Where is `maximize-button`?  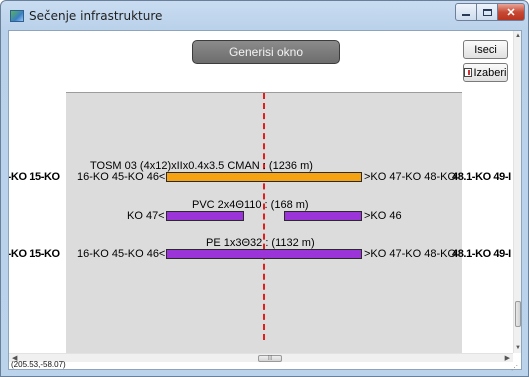 maximize-button is located at coordinates (487, 12).